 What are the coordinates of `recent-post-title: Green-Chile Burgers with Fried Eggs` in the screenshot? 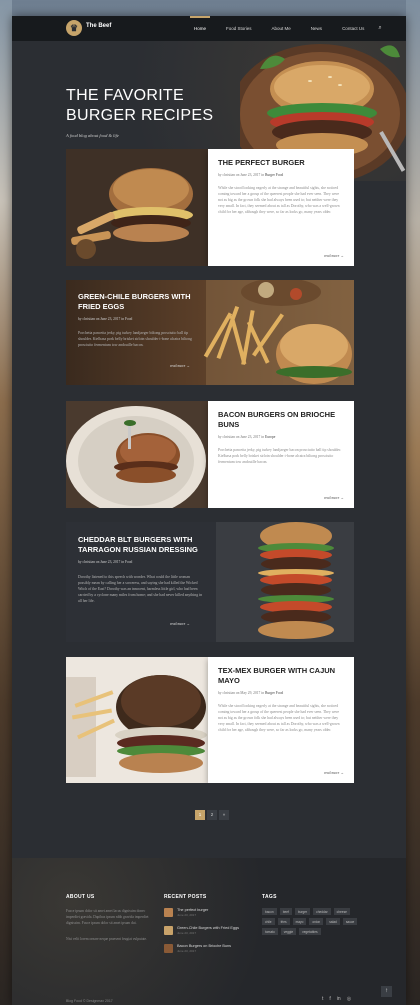 It's located at (208, 928).